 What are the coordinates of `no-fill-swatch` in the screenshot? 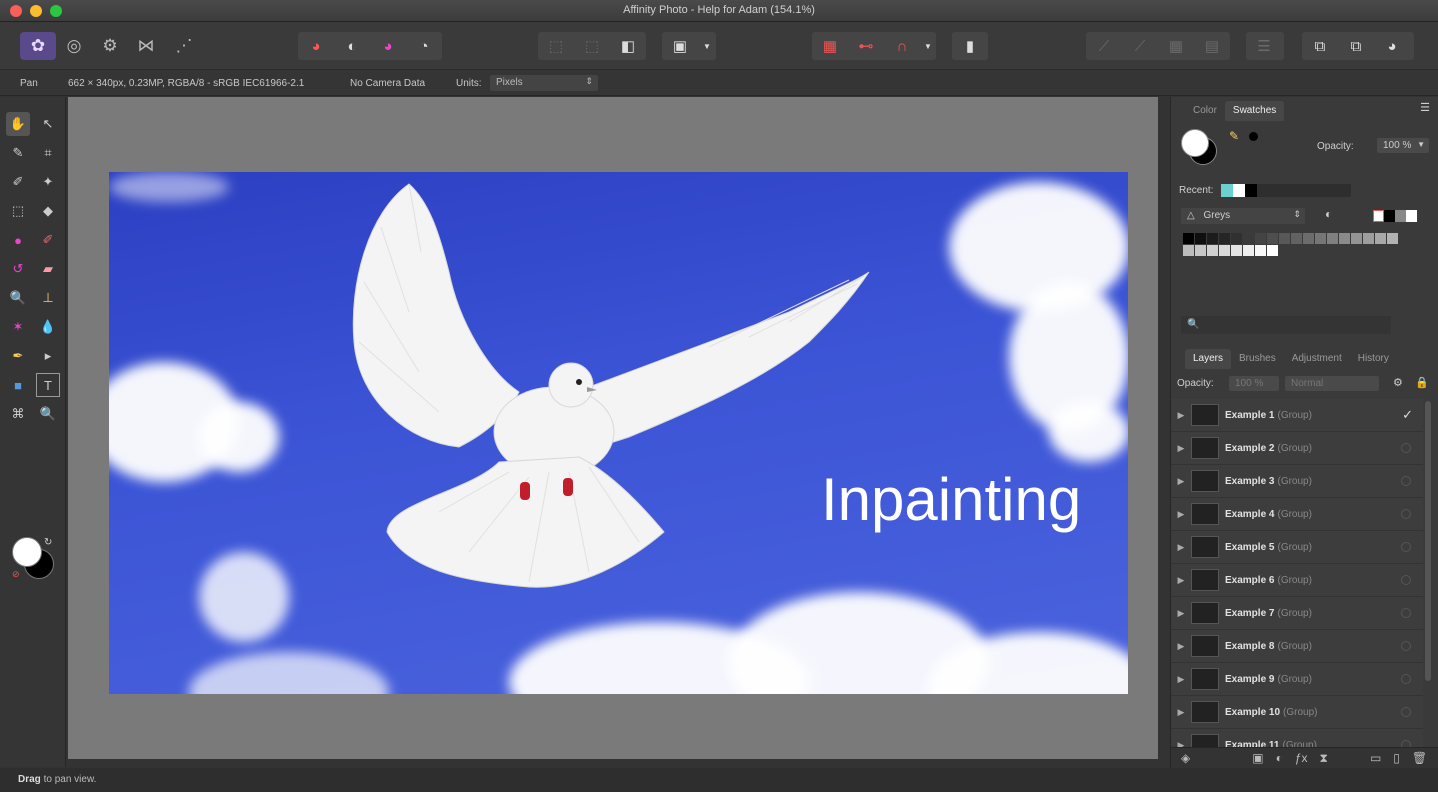 It's located at (1378, 216).